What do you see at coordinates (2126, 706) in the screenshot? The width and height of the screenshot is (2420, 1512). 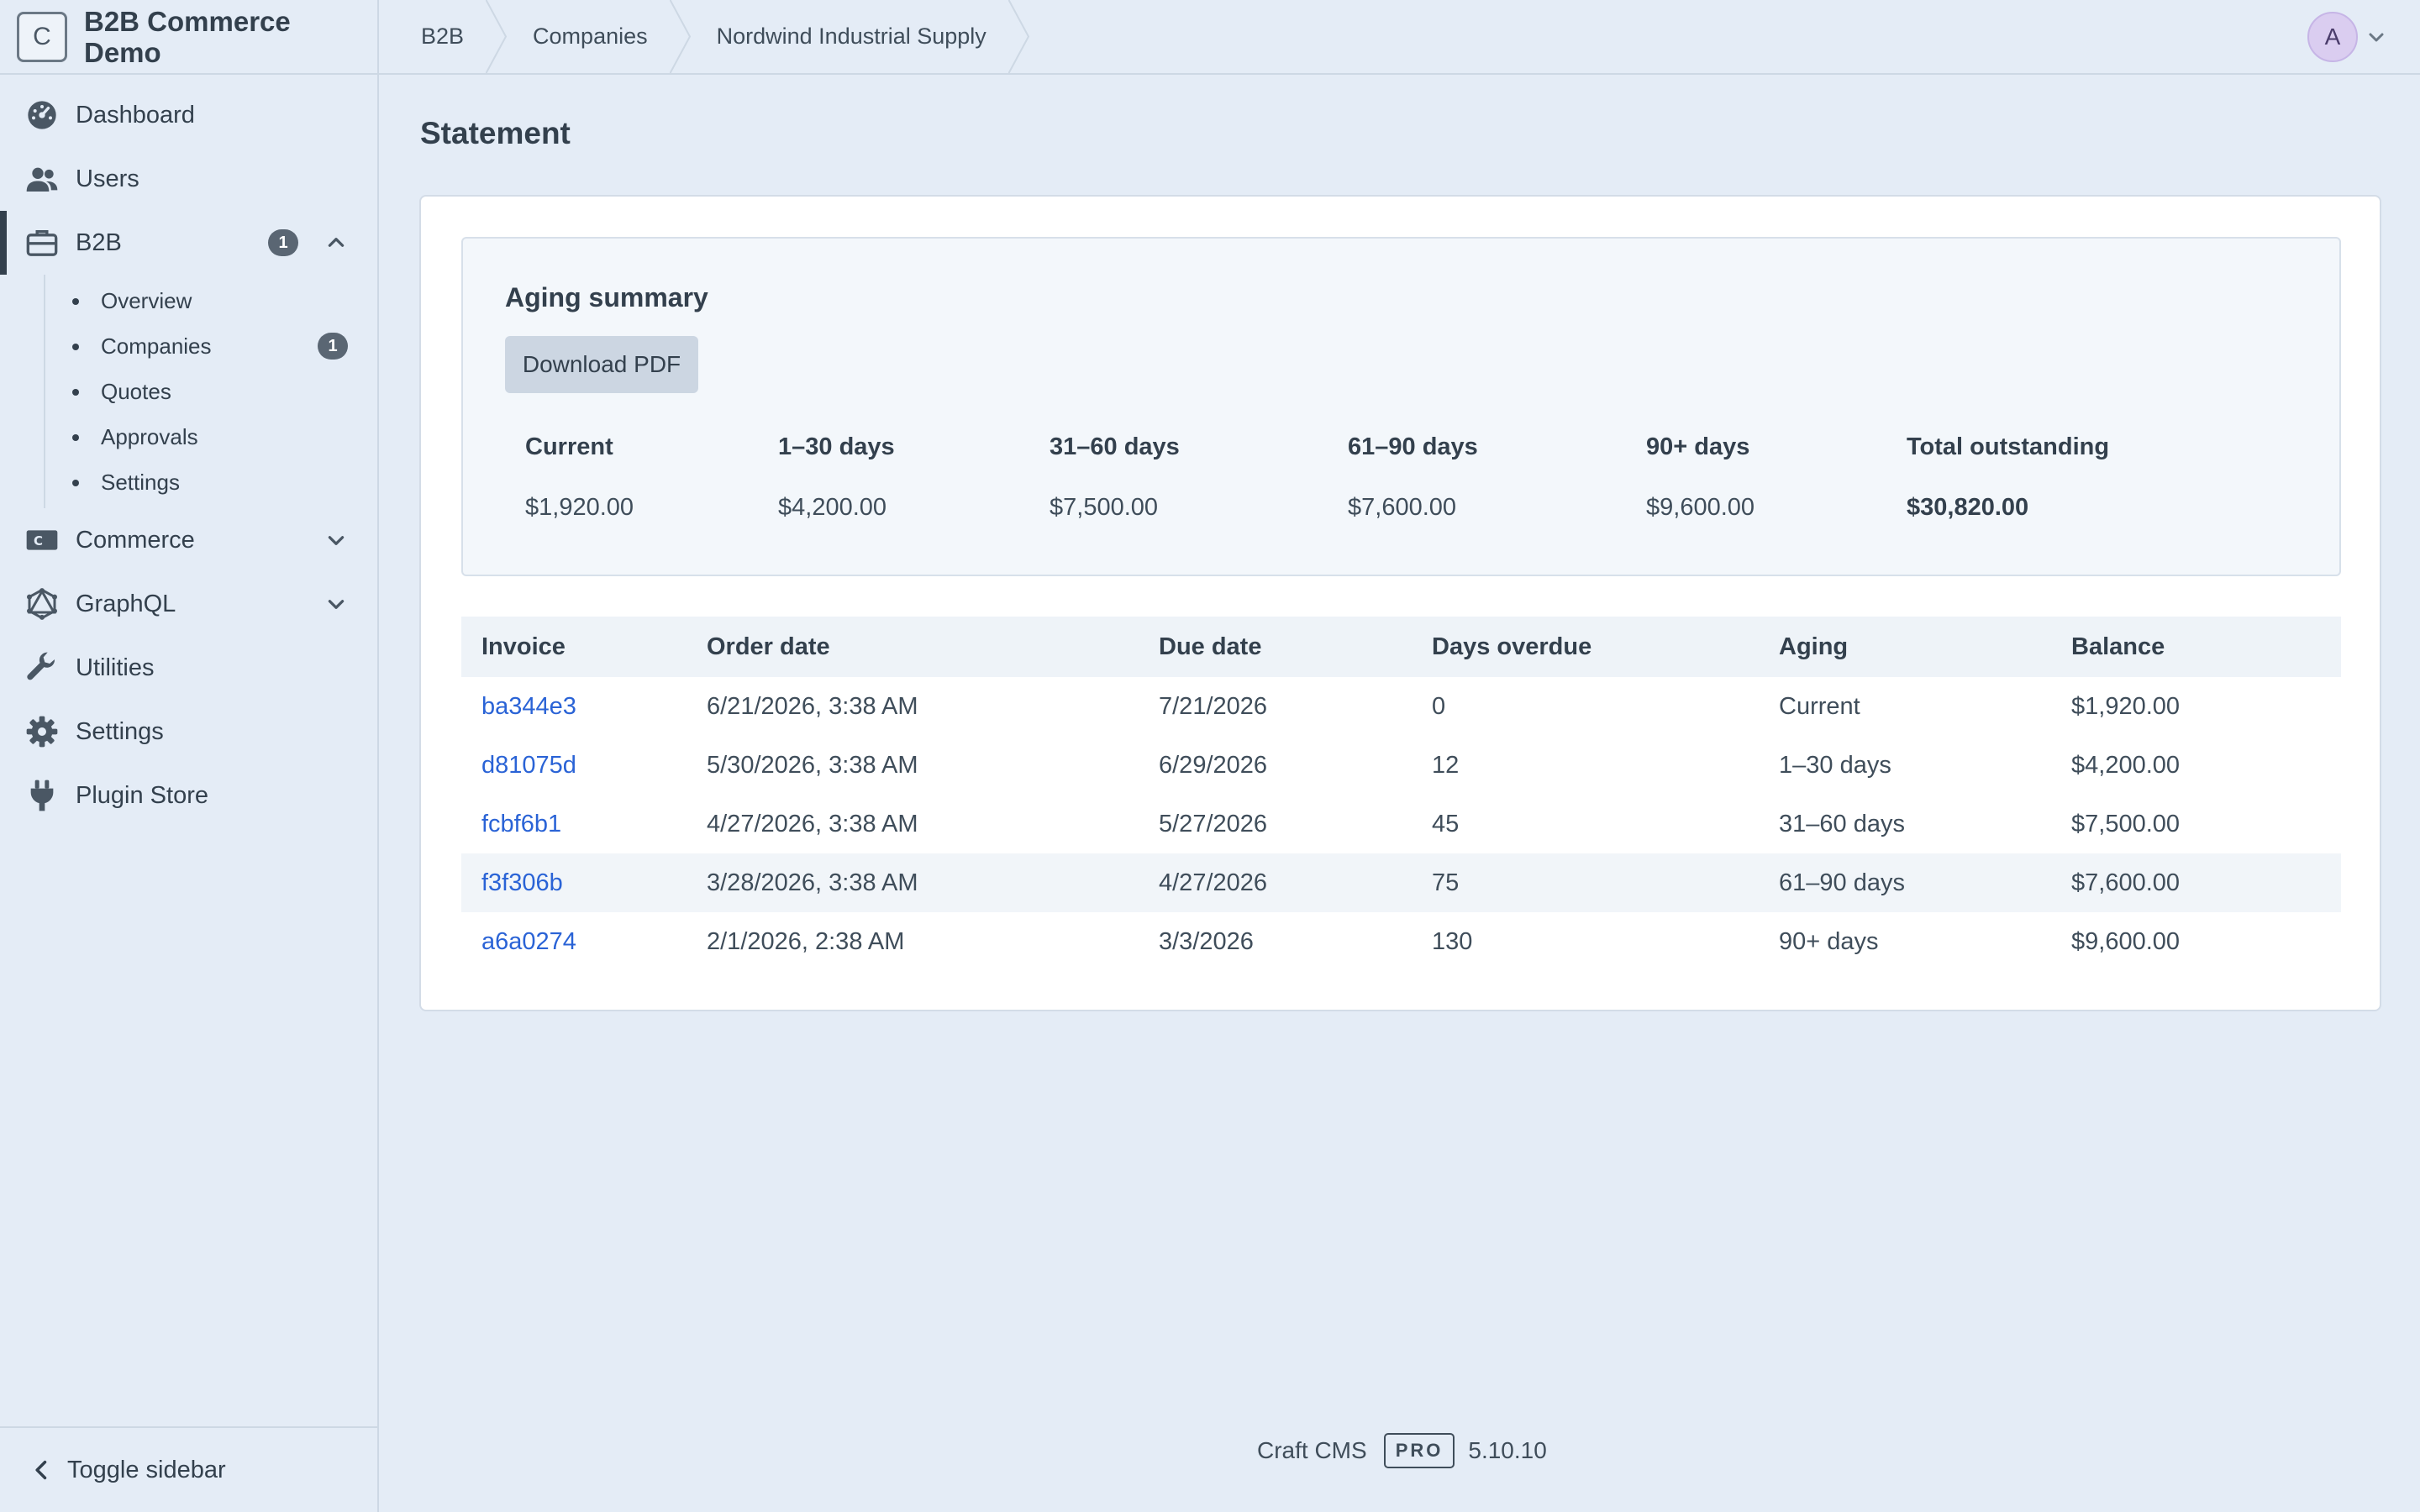 I see `balance-cell: $1,920.00` at bounding box center [2126, 706].